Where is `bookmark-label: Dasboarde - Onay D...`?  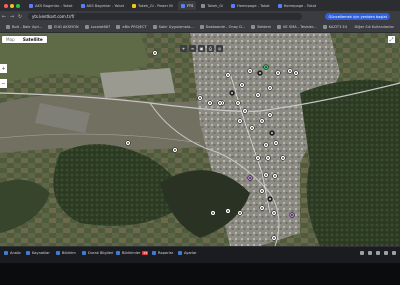
bookmark-label: Dasboarde - Onay D... is located at coordinates (225, 27).